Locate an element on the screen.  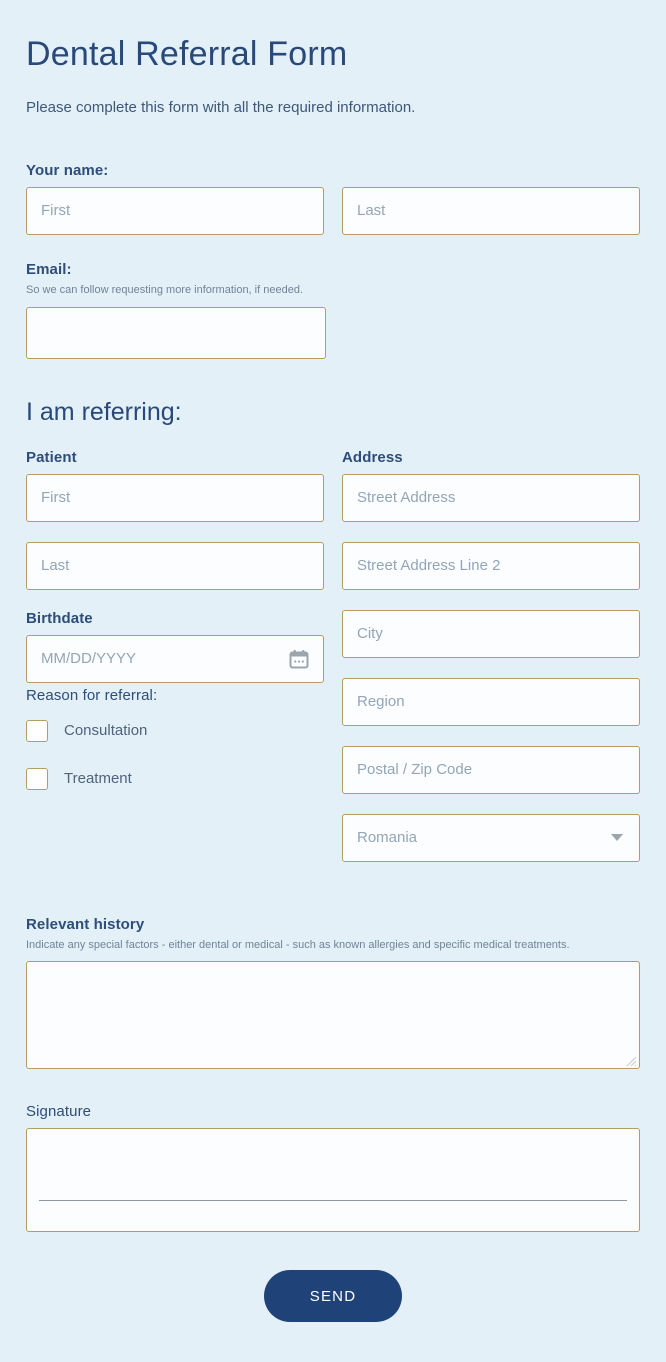
country-select: Romania is located at coordinates (491, 837).